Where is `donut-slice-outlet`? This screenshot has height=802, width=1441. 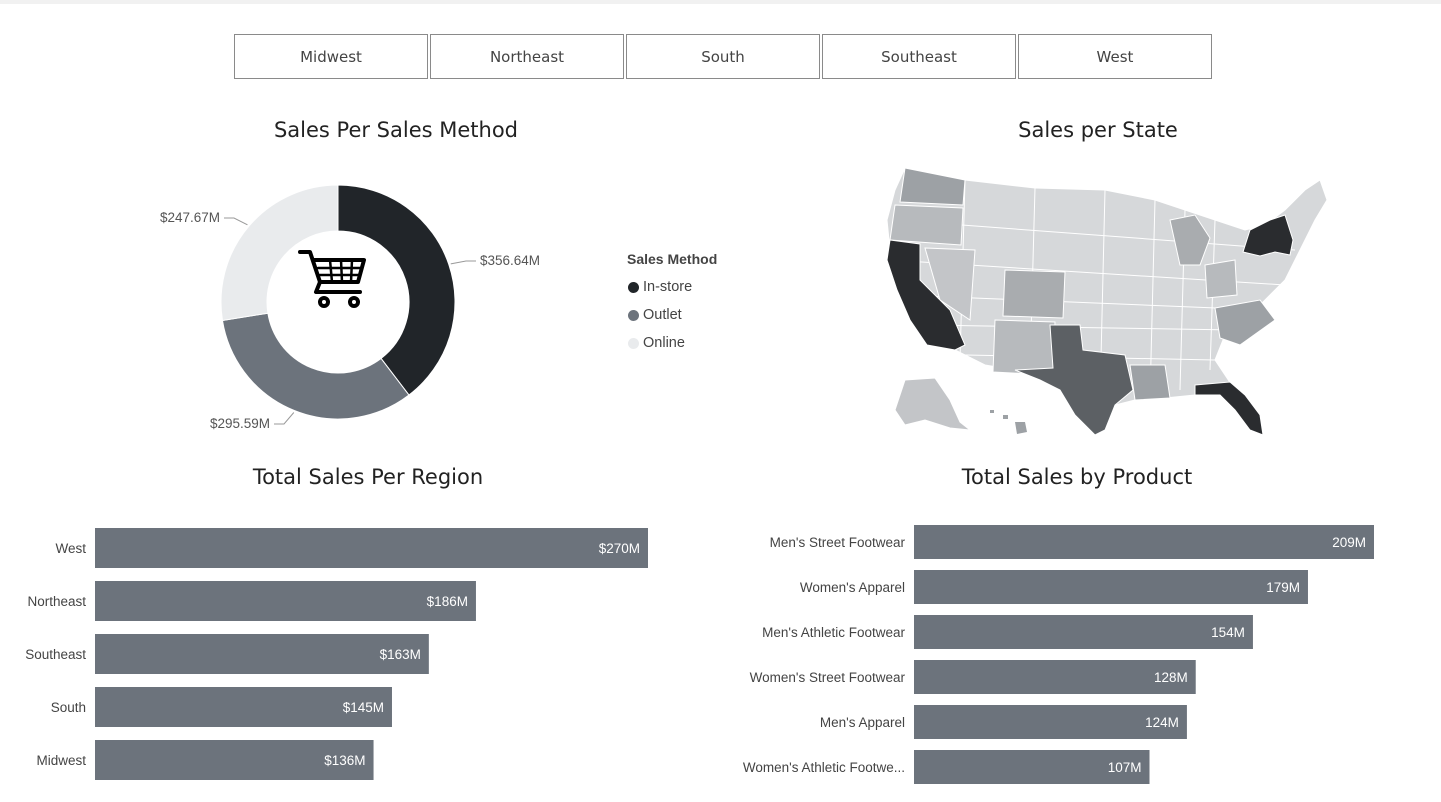
donut-slice-outlet is located at coordinates (315, 366).